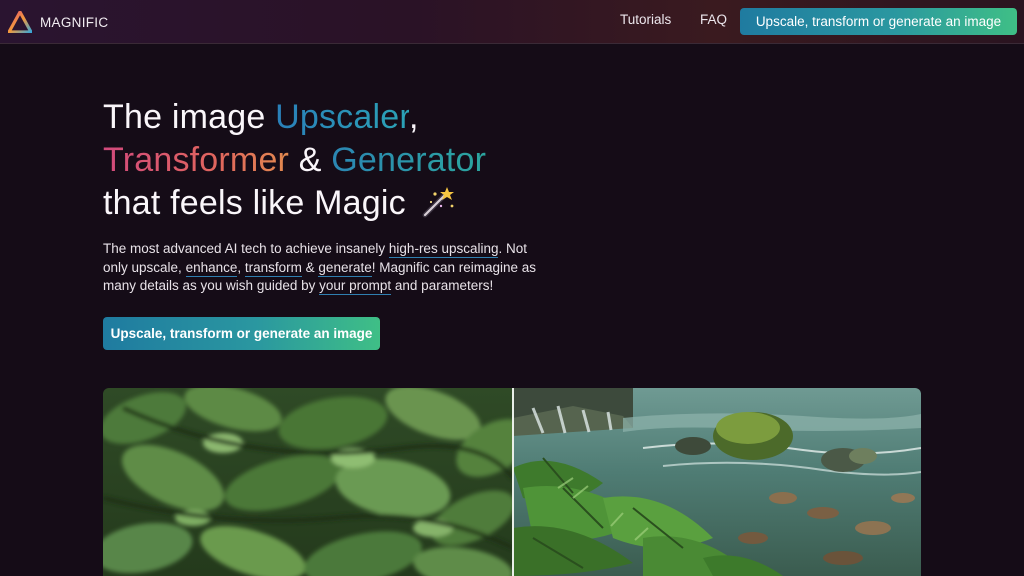  I want to click on generate-link: generate, so click(345, 268).